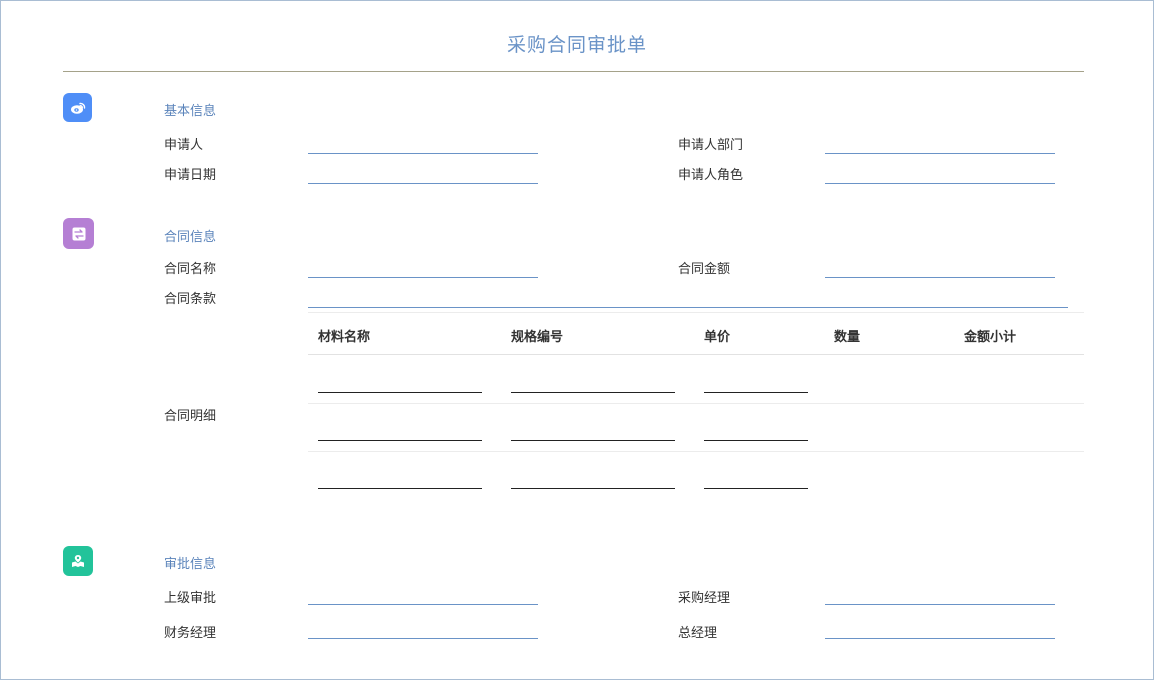 Image resolution: width=1154 pixels, height=680 pixels. What do you see at coordinates (940, 604) in the screenshot?
I see `purchase-manager-field` at bounding box center [940, 604].